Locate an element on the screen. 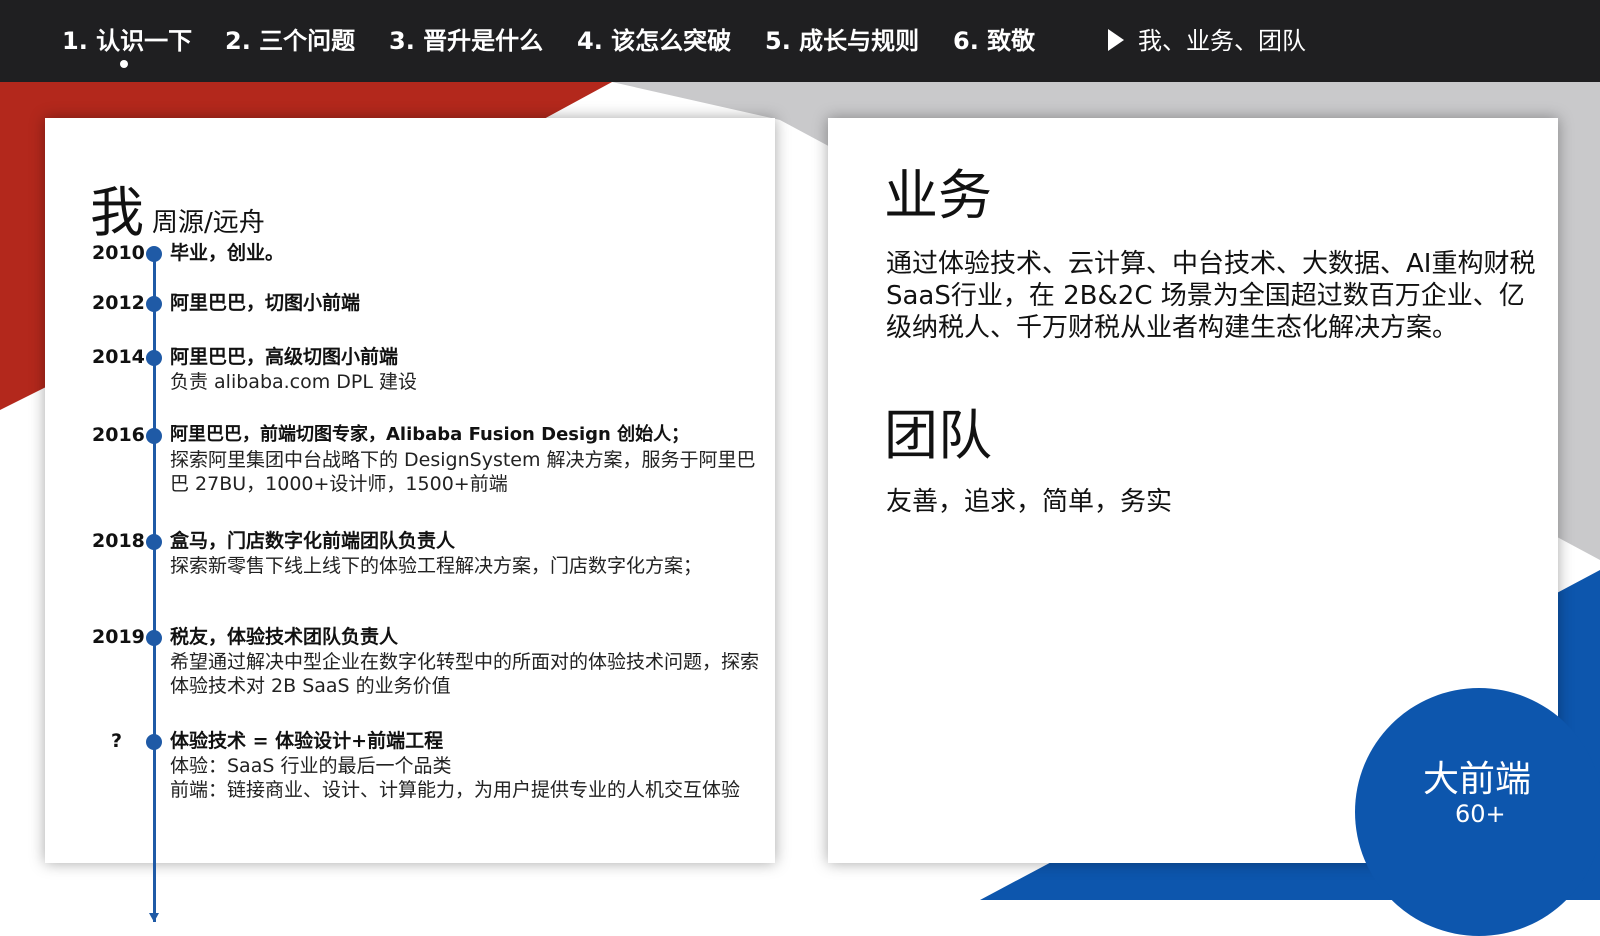 The image size is (1600, 936). timeline-text: 毕业，创业。 is located at coordinates (465, 253).